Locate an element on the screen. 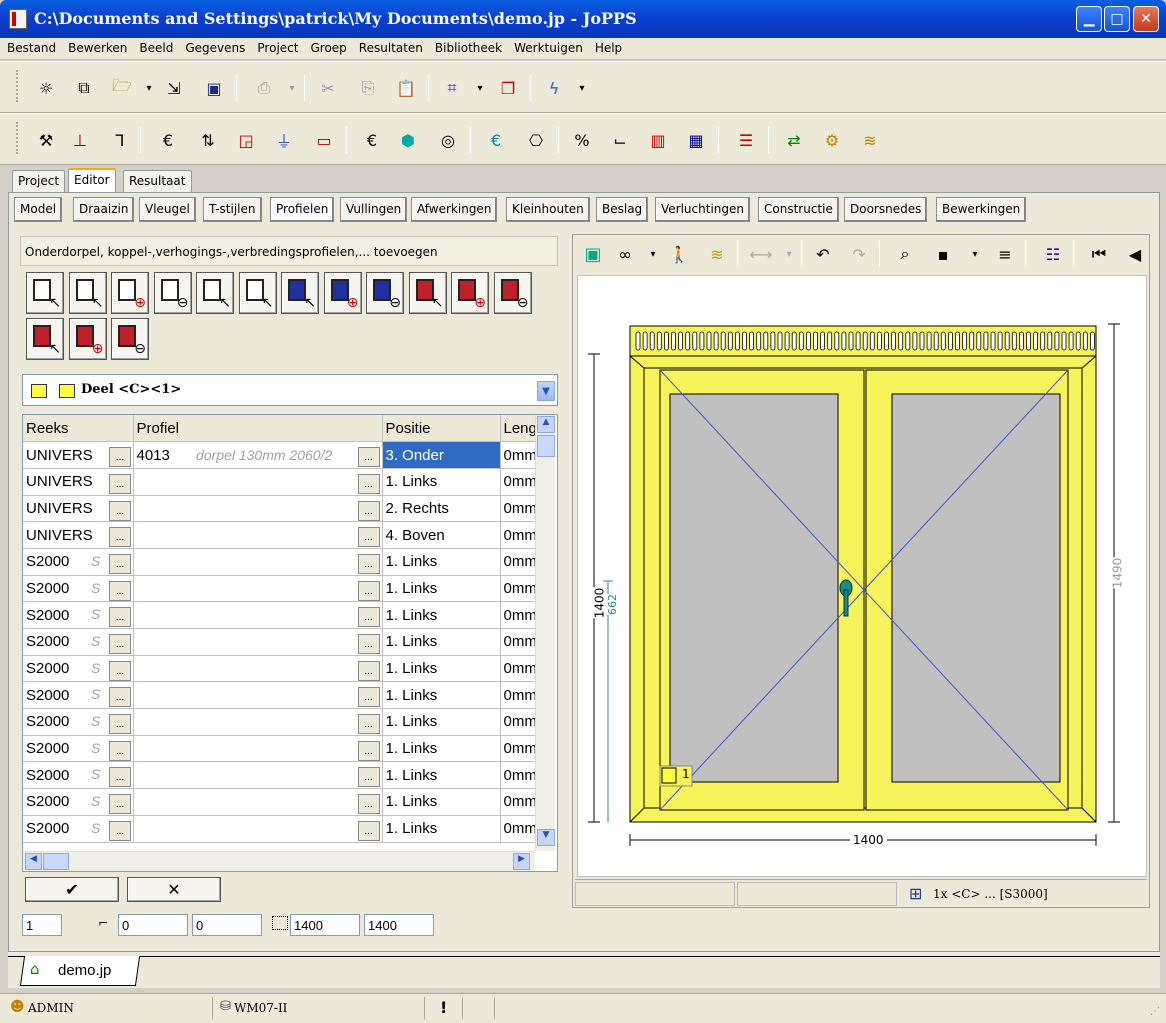 This screenshot has width=1166, height=1023. frame-view-icon: ▣ is located at coordinates (593, 254).